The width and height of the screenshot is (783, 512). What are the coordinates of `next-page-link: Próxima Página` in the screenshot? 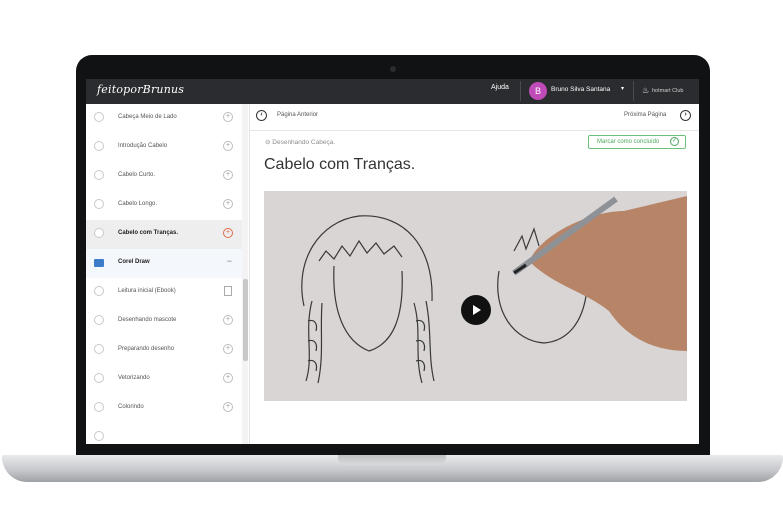 It's located at (645, 115).